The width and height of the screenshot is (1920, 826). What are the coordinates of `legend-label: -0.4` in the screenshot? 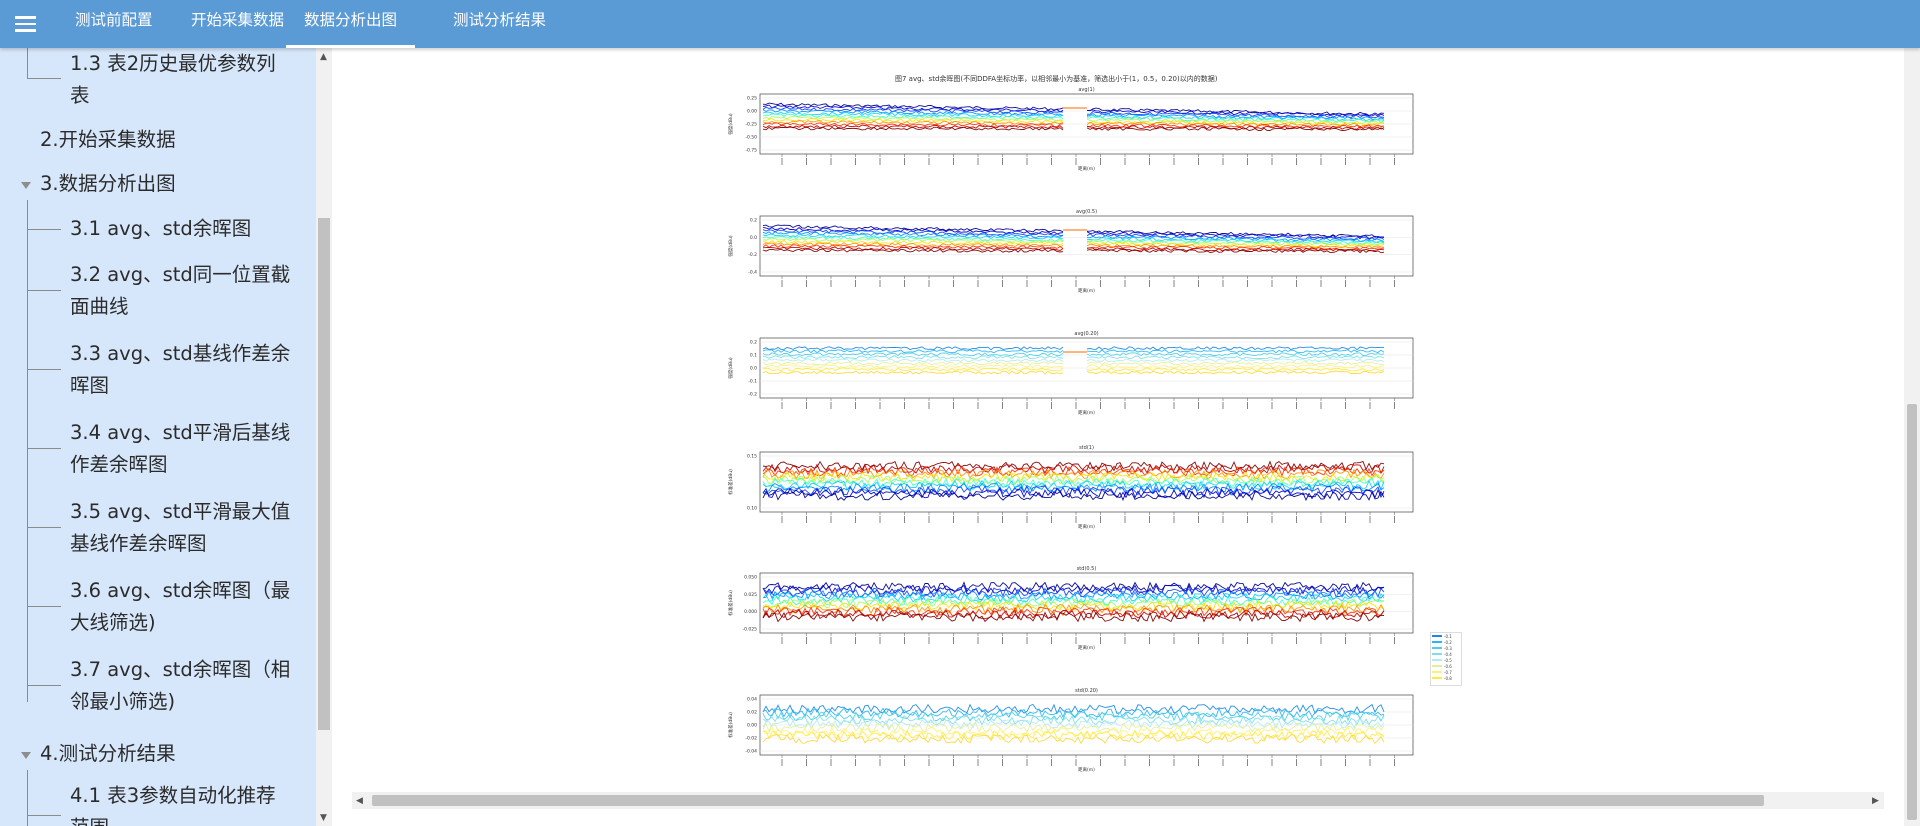 It's located at (1448, 654).